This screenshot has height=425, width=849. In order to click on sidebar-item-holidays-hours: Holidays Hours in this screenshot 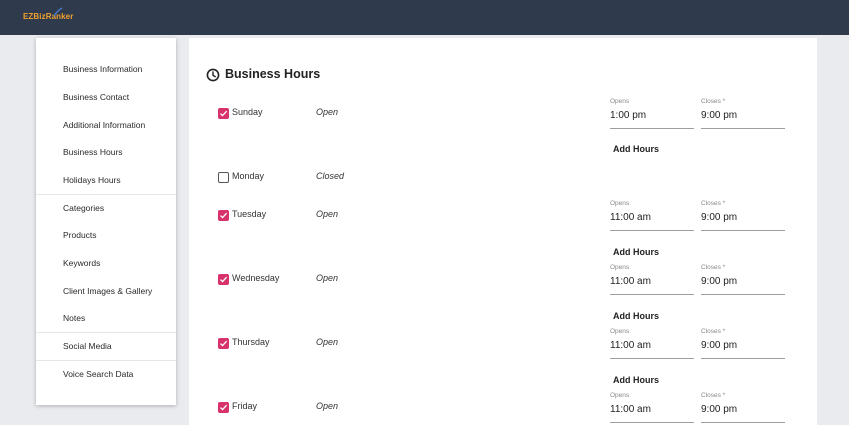, I will do `click(106, 180)`.